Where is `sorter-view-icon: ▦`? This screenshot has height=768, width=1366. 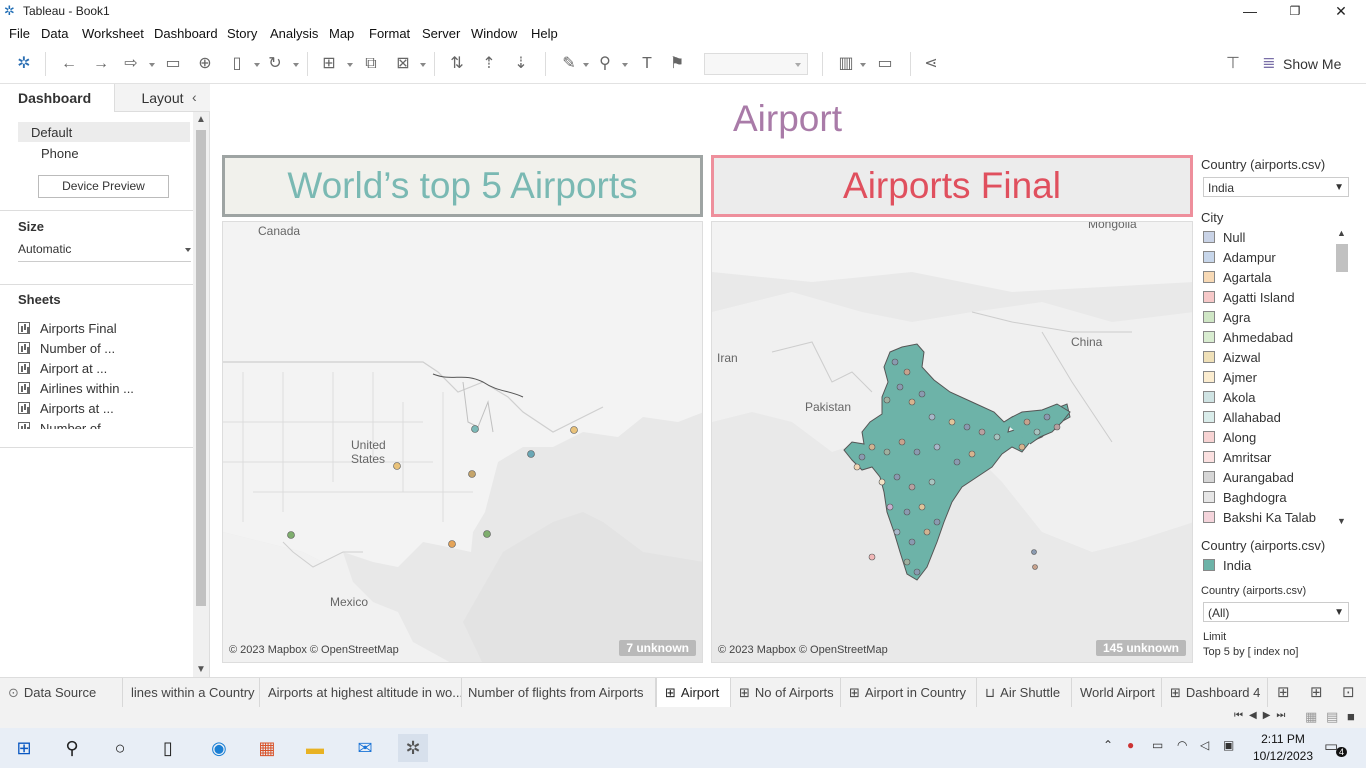 sorter-view-icon: ▦ is located at coordinates (1311, 717).